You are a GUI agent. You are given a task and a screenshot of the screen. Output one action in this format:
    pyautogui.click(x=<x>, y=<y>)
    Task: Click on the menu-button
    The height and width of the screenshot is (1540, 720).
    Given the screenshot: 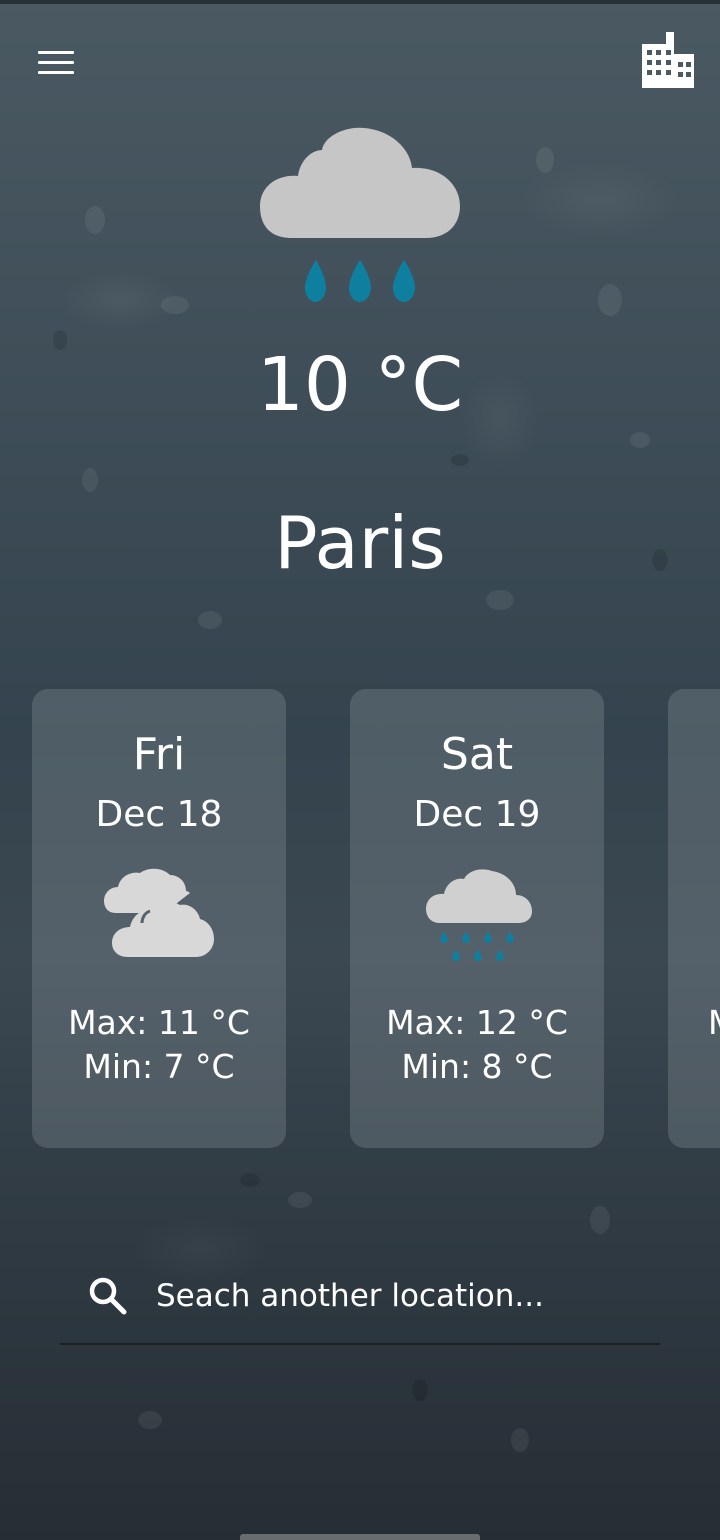 What is the action you would take?
    pyautogui.click(x=56, y=62)
    